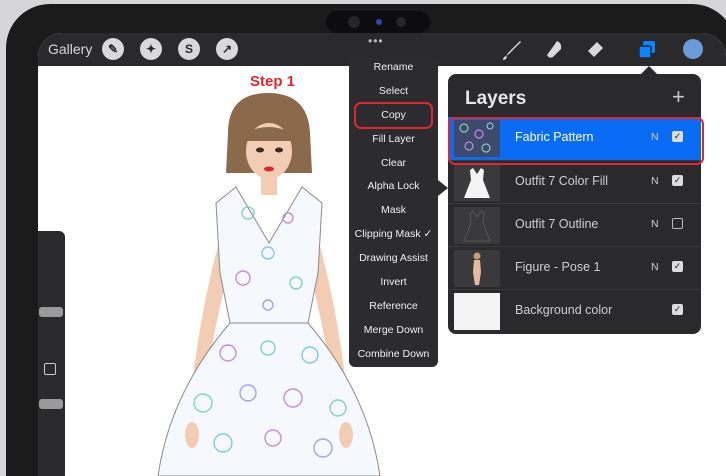 The image size is (726, 476). I want to click on fabric-layer-highlight-box, so click(576, 141).